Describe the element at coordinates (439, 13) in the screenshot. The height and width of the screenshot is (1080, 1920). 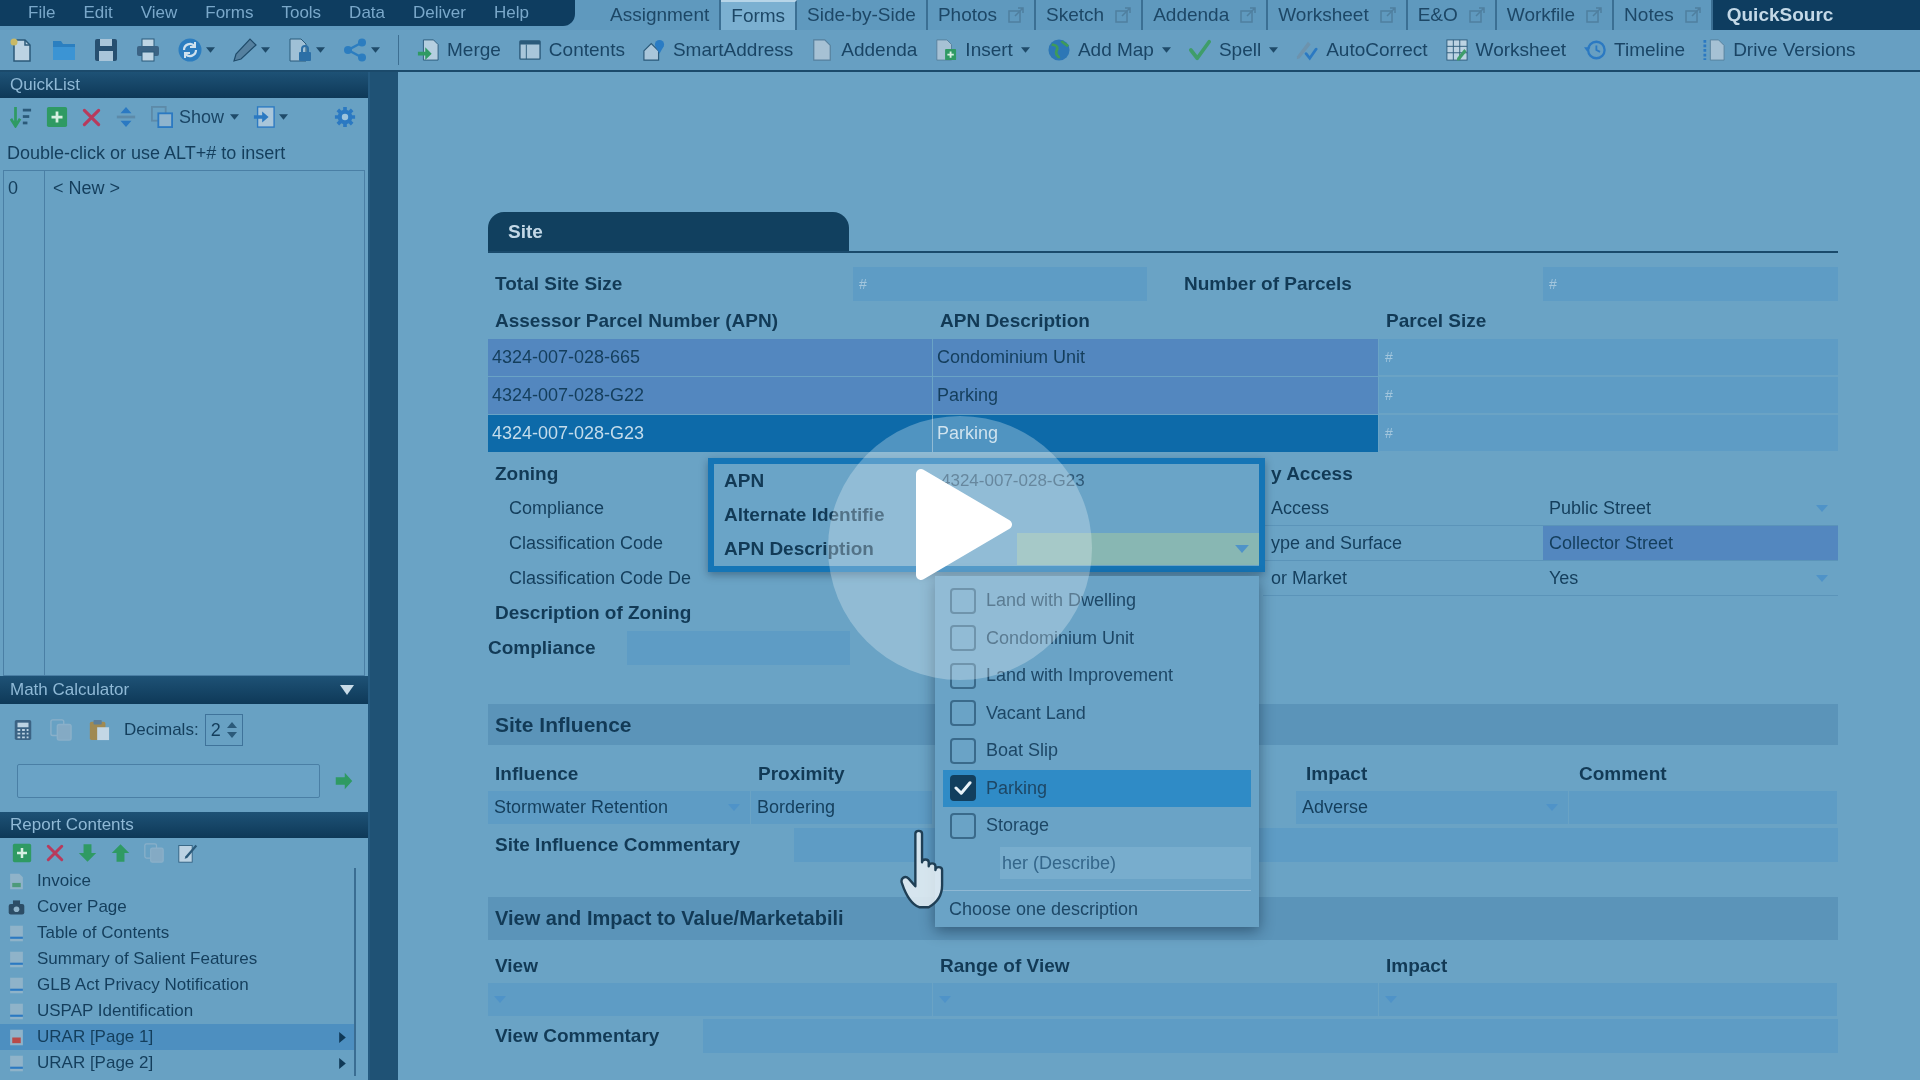
I see `menu-item: Deliver` at that location.